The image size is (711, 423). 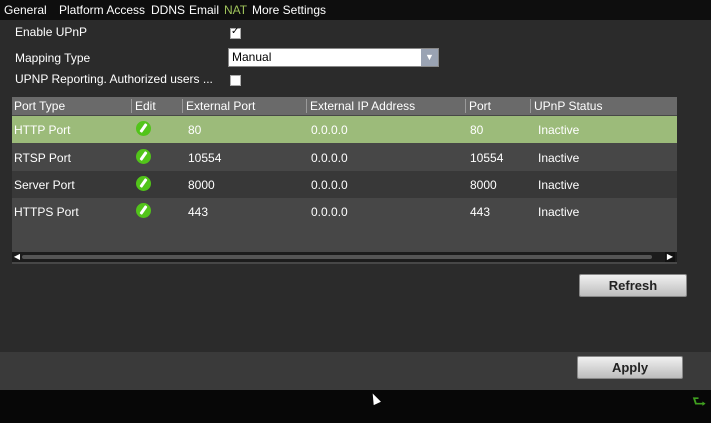 I want to click on external-port-cell: 80, so click(x=195, y=130).